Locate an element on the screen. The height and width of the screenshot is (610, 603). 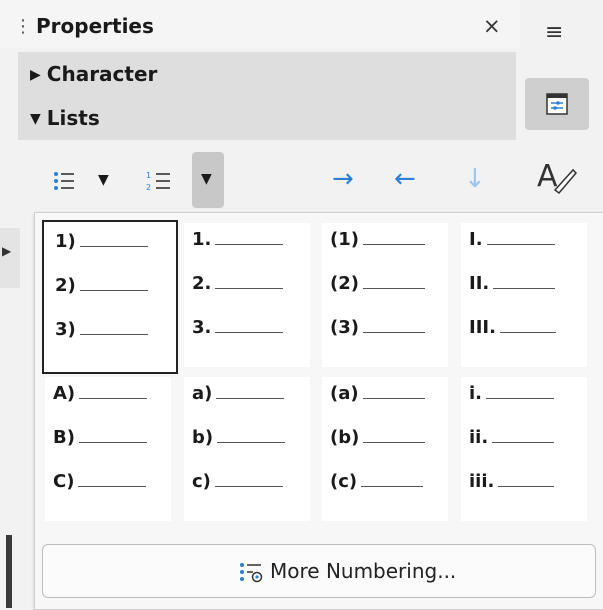
numbering-label: 3) is located at coordinates (101, 329).